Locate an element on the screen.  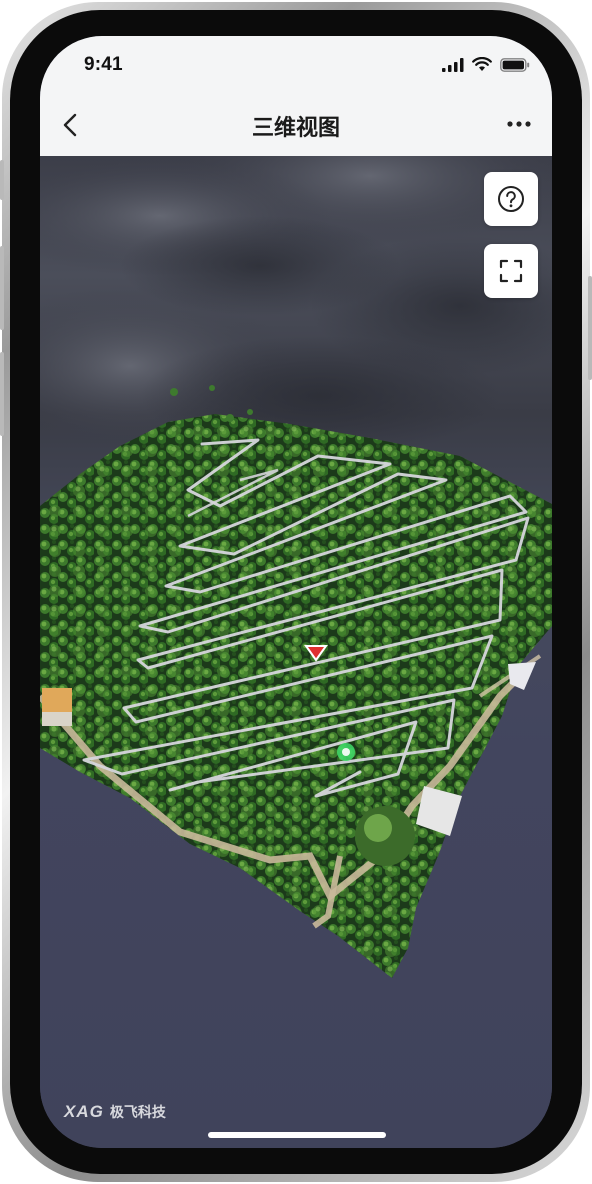
fullscreen-button is located at coordinates (511, 271).